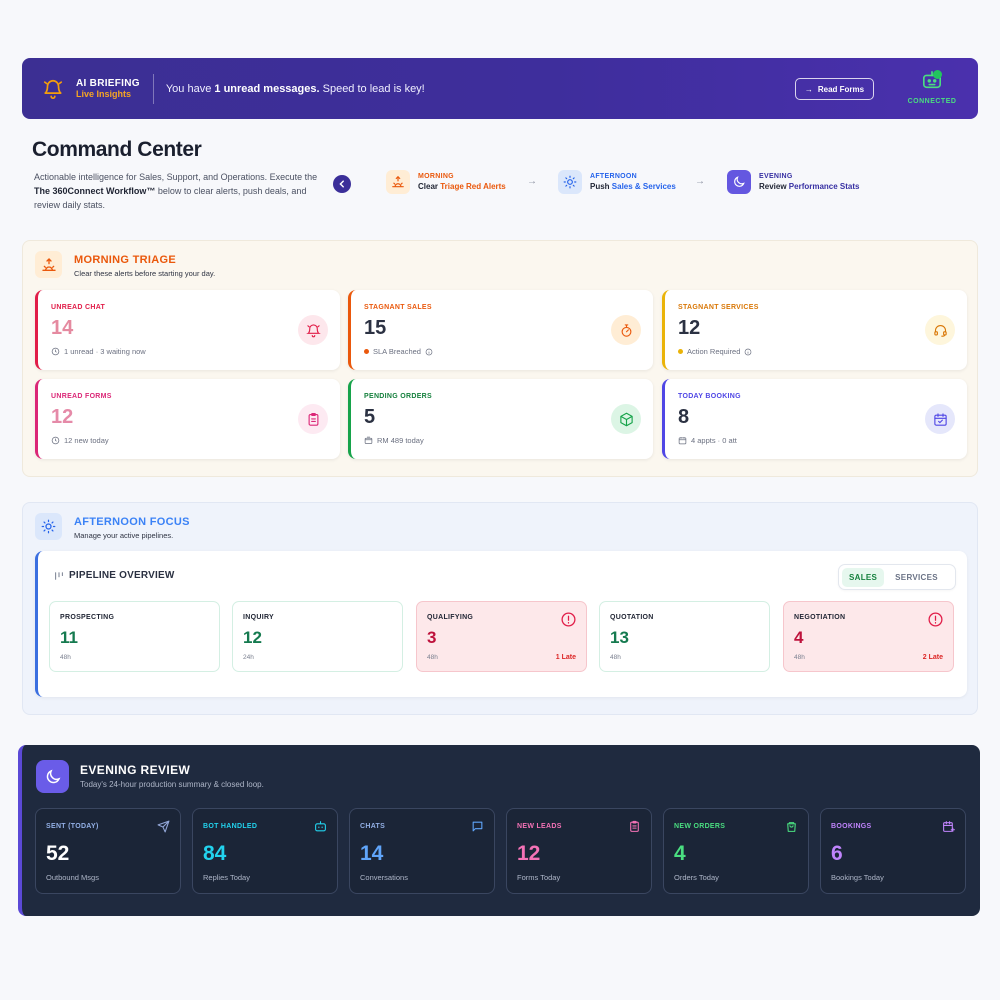  I want to click on stat-sent-today: SENT (TODAY) 52 Outbound Msgs, so click(108, 851).